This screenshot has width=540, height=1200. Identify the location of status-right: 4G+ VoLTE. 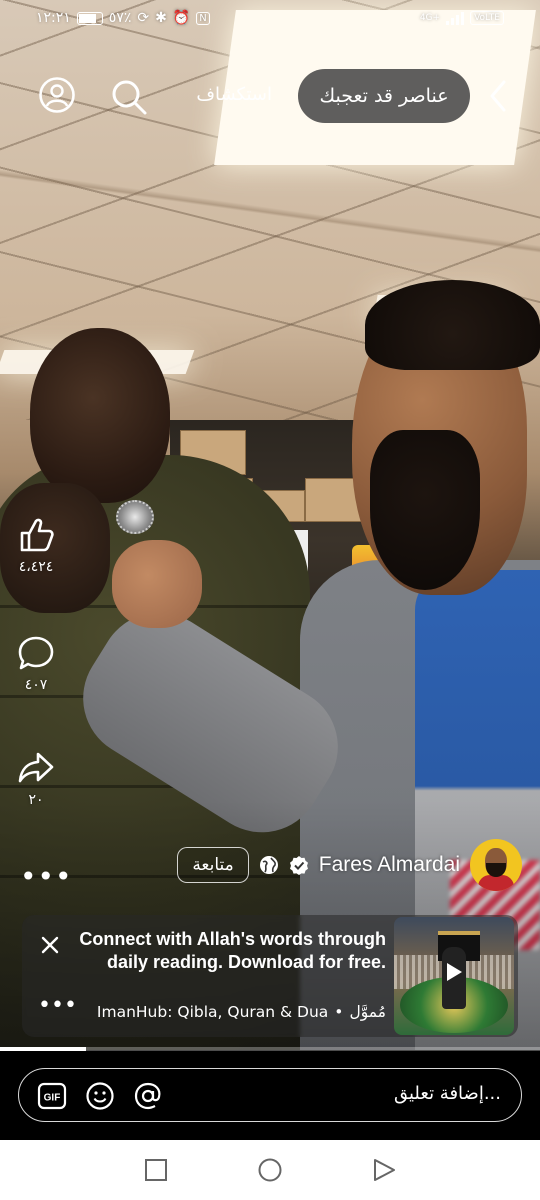
(462, 18).